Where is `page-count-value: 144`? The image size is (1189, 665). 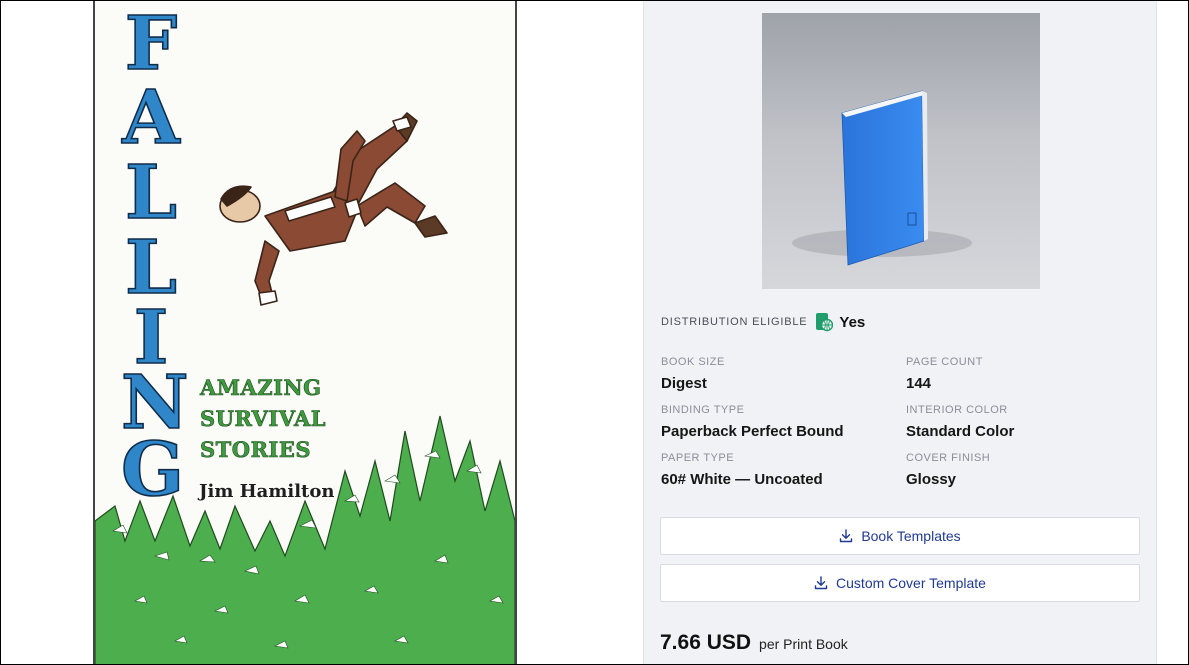 page-count-value: 144 is located at coordinates (919, 383).